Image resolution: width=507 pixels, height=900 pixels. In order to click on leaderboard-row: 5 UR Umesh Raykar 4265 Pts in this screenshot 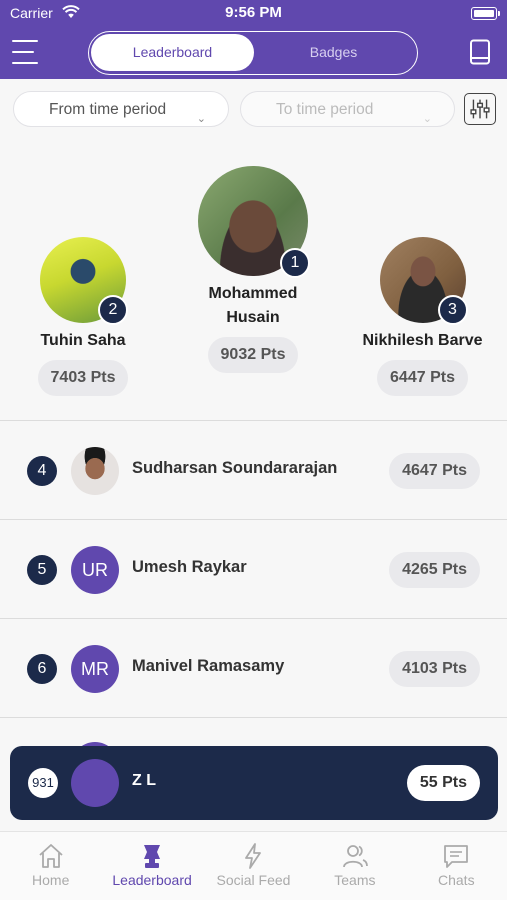, I will do `click(253, 569)`.